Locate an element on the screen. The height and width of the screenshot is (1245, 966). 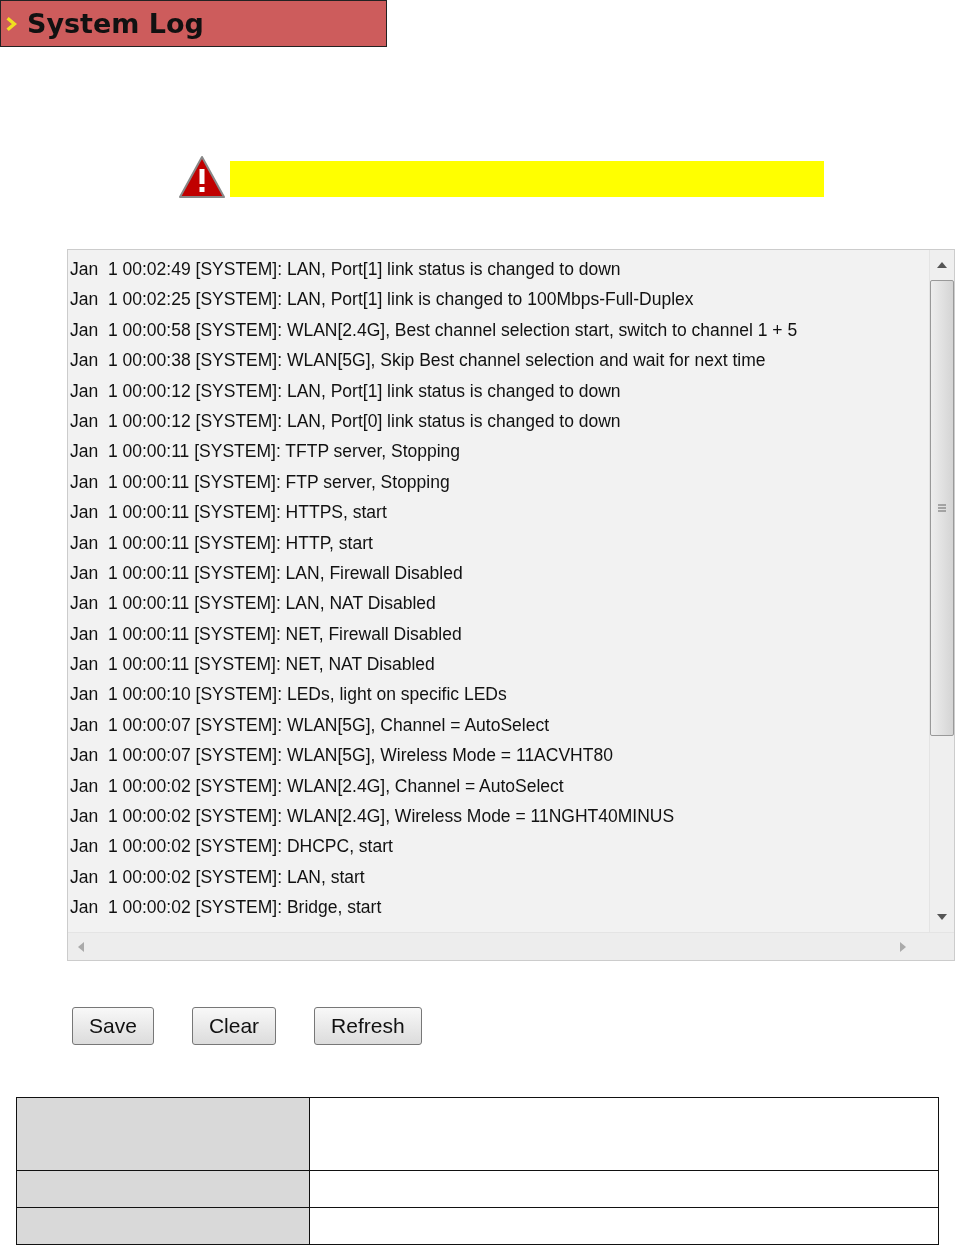
log-line: Jan 1 00:00:02 [SYSTEM]: LAN, start is located at coordinates (218, 877).